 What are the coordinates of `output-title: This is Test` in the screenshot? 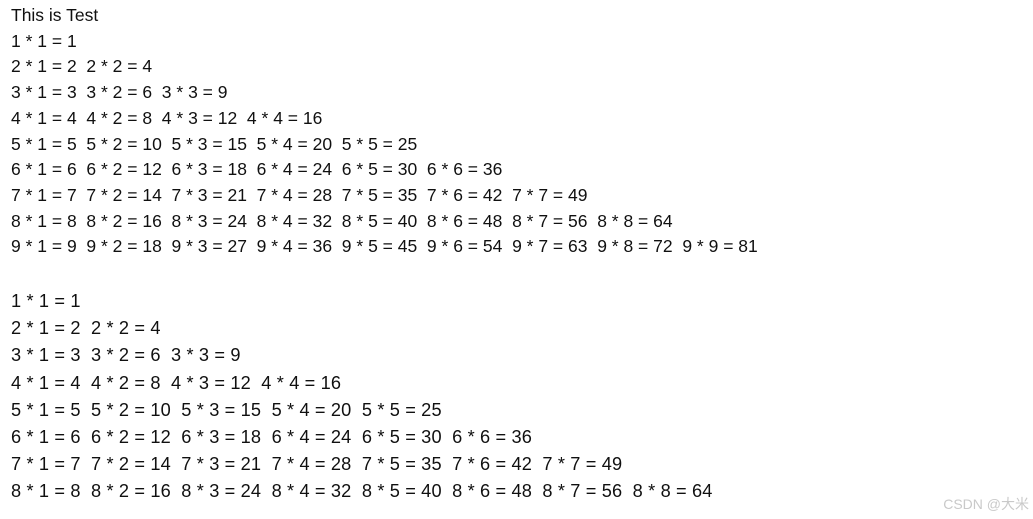 It's located at (55, 15).